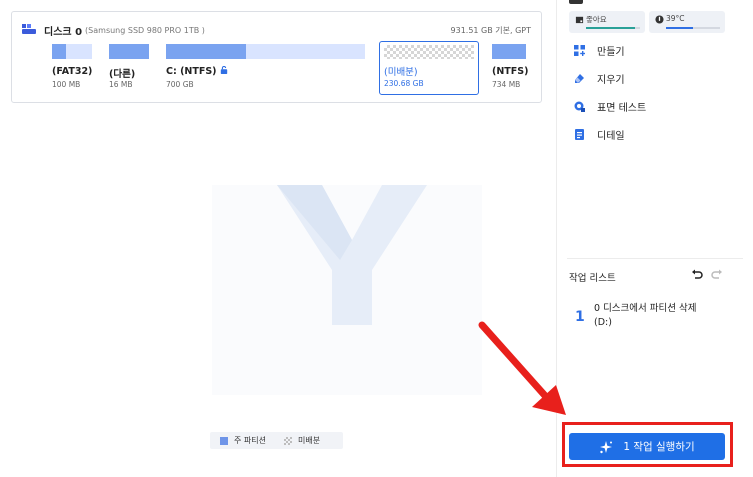  I want to click on partition-size: 700 GB, so click(180, 84).